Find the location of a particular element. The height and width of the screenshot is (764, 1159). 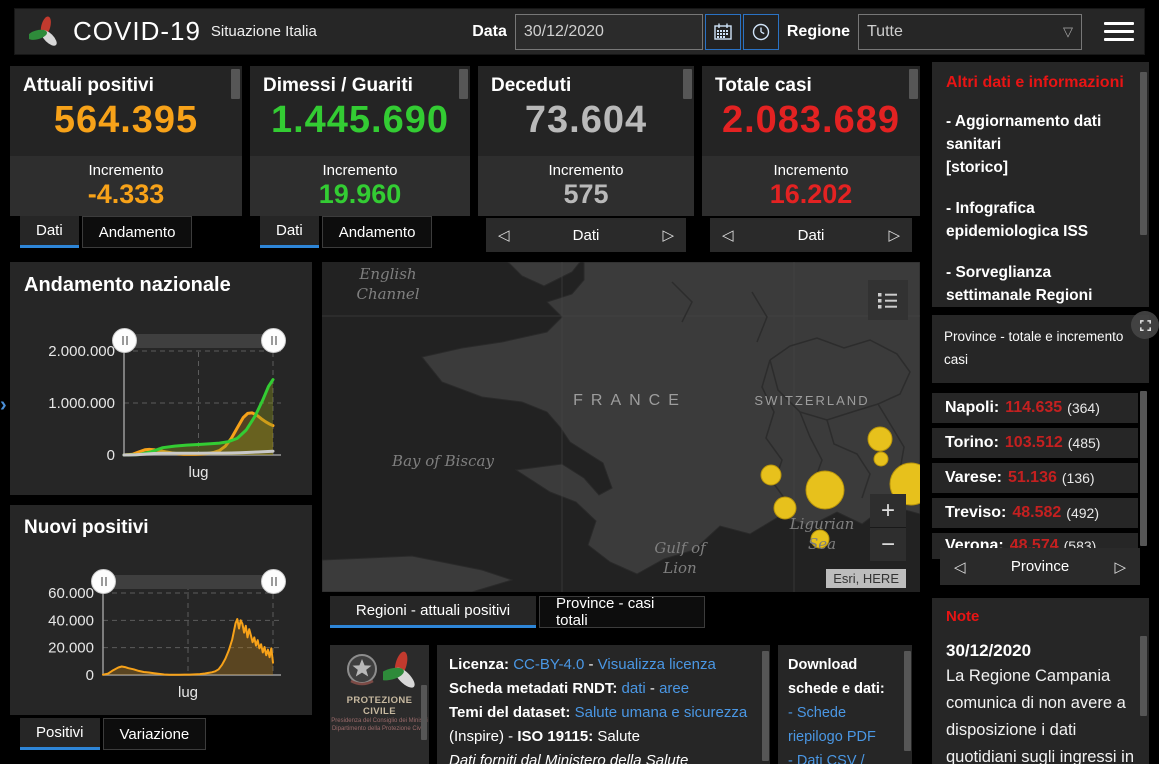

visualizza-licenza-link: Visualizza licenza is located at coordinates (657, 664).